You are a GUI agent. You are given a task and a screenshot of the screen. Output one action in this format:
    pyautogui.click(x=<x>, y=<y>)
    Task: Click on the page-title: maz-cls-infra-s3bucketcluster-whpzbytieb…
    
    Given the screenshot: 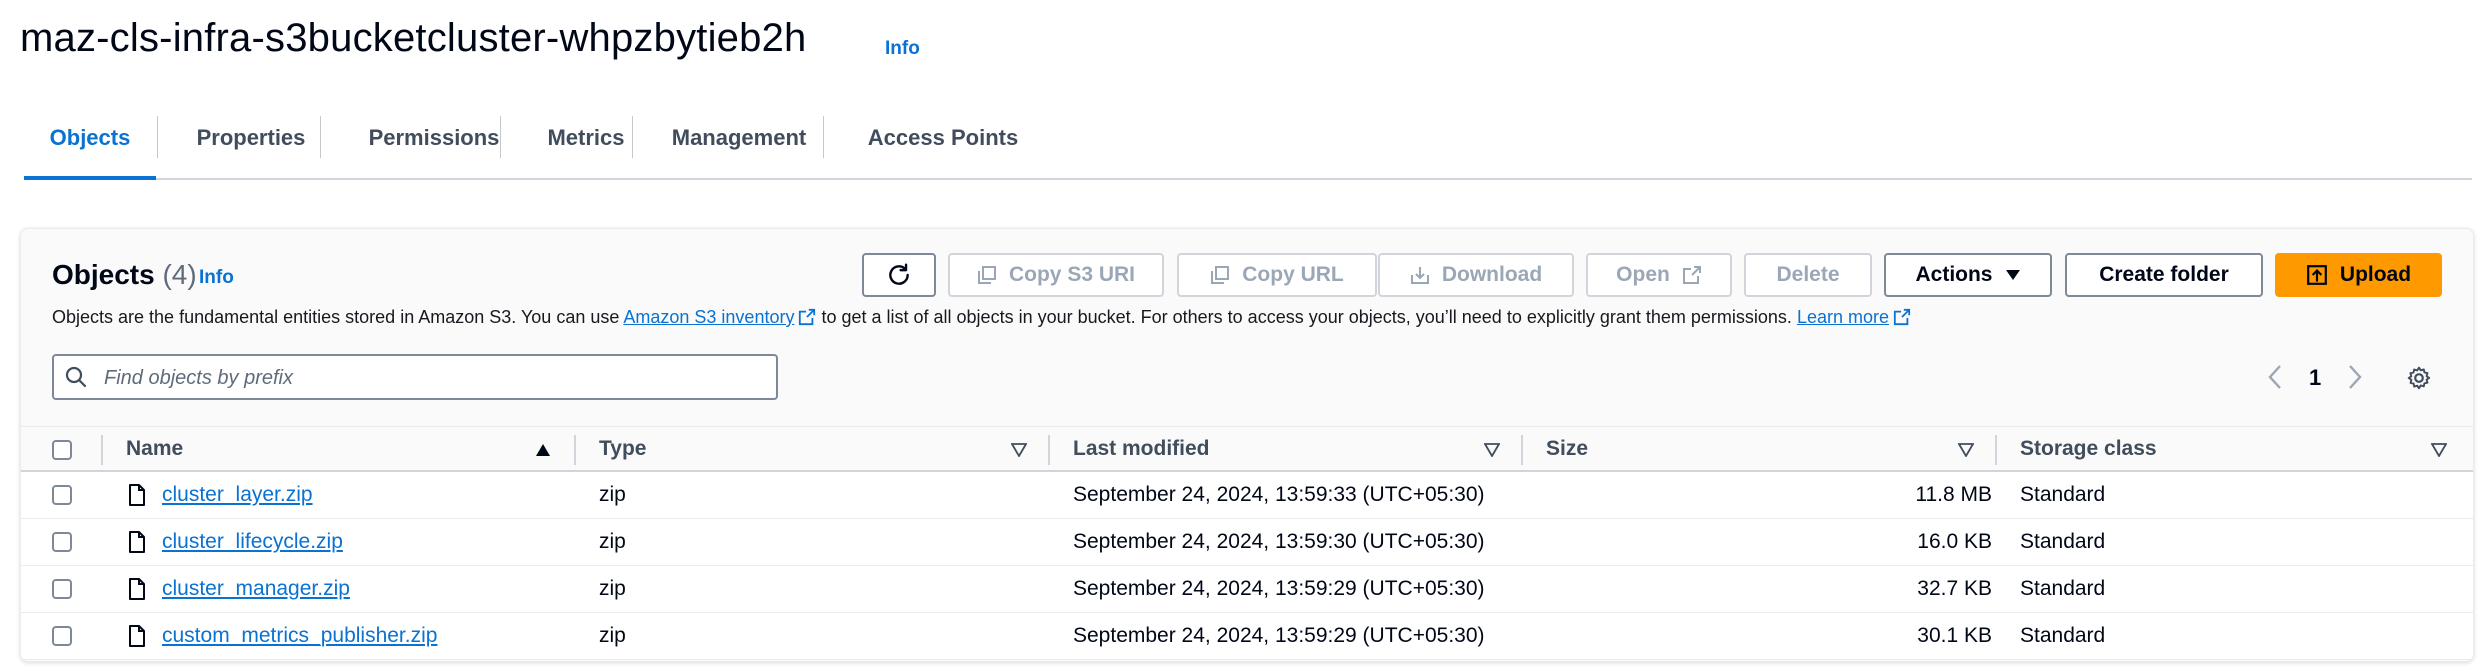 What is the action you would take?
    pyautogui.click(x=413, y=38)
    